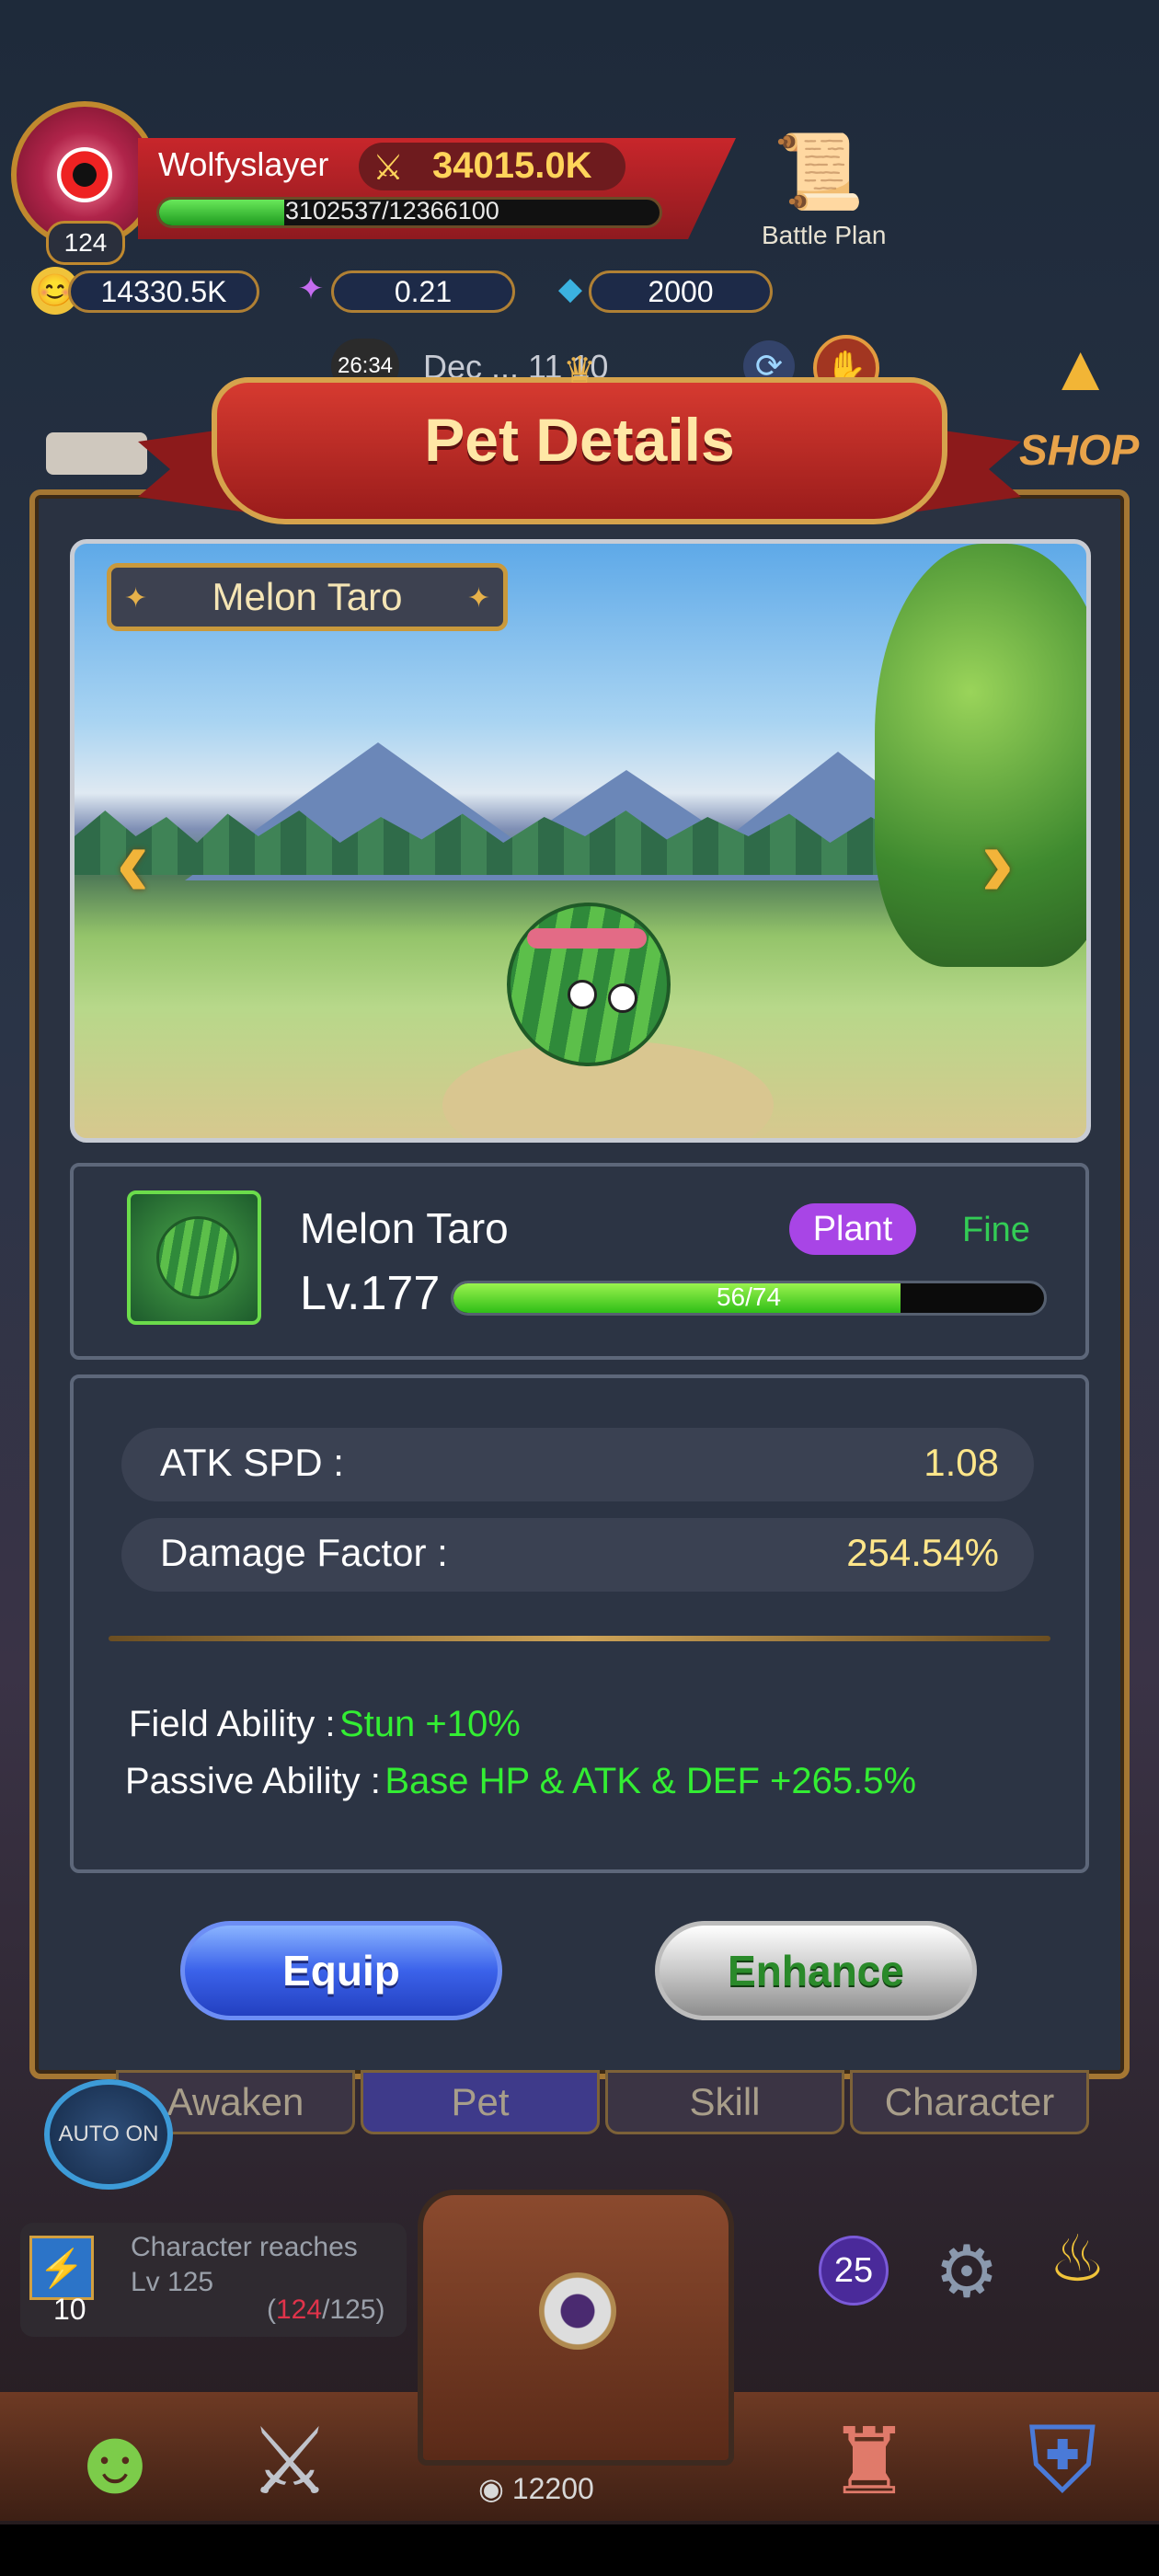 Image resolution: width=1159 pixels, height=2576 pixels. I want to click on quest-text-line: Character reaches, so click(244, 2247).